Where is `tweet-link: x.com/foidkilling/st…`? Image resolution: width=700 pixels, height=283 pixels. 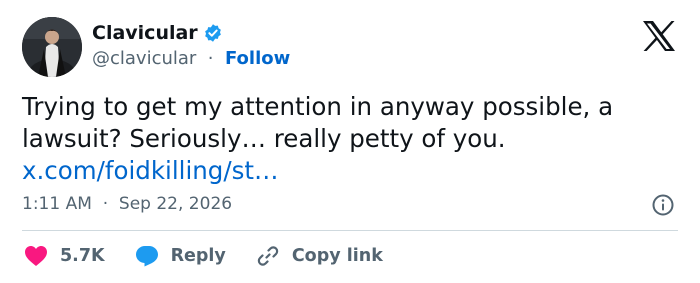
tweet-link: x.com/foidkilling/st… is located at coordinates (347, 171).